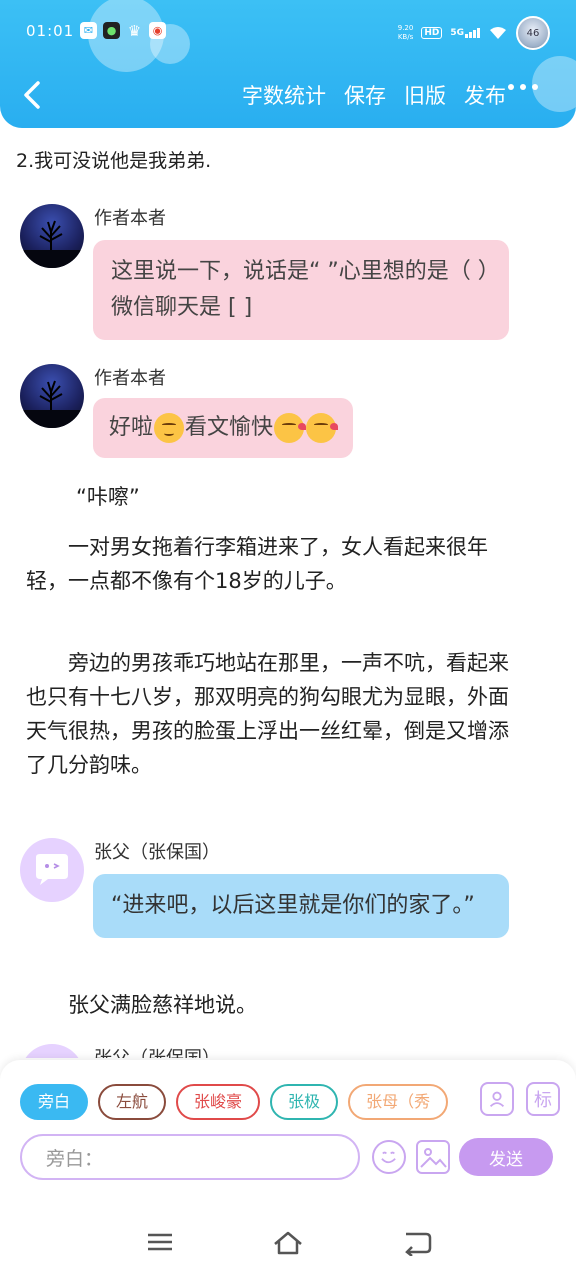 The image size is (576, 1280). I want to click on send-button: 发送, so click(506, 1157).